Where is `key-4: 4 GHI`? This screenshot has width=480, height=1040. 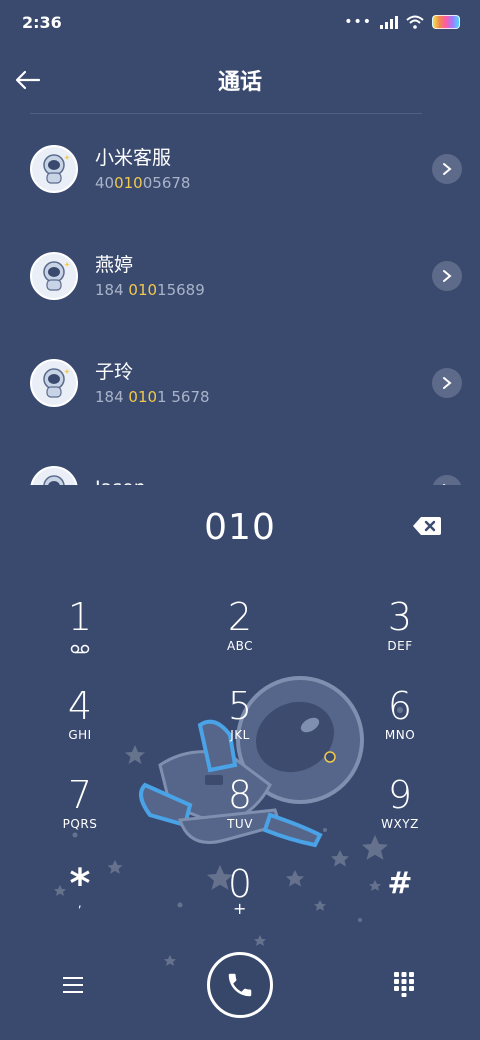
key-4: 4 GHI is located at coordinates (80, 724).